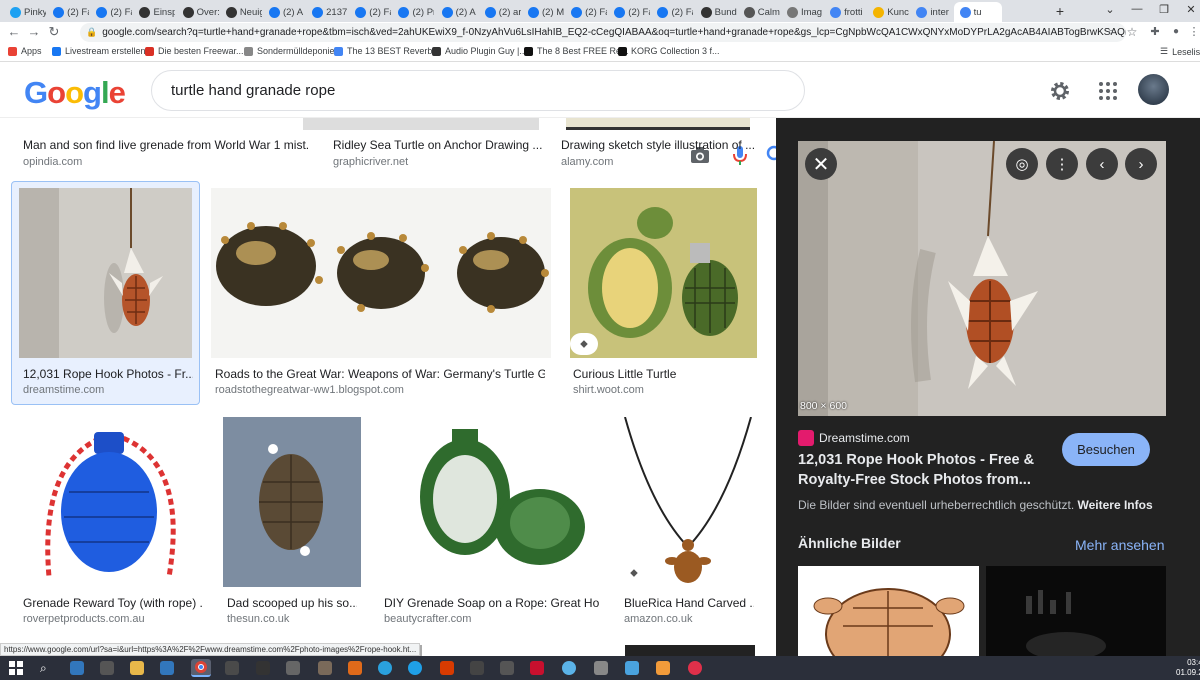  I want to click on taskbar-skype-icon, so click(415, 668).